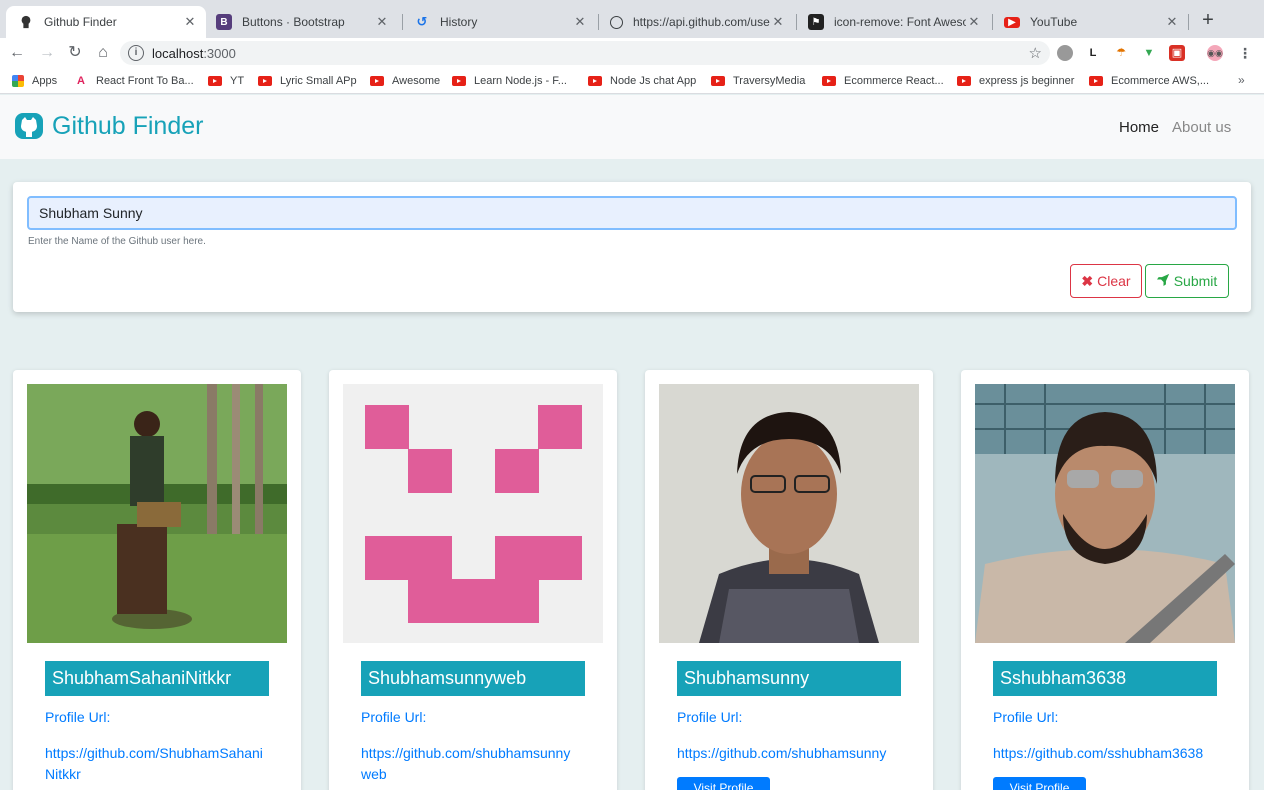  What do you see at coordinates (18, 81) in the screenshot?
I see `apps-grid-icon` at bounding box center [18, 81].